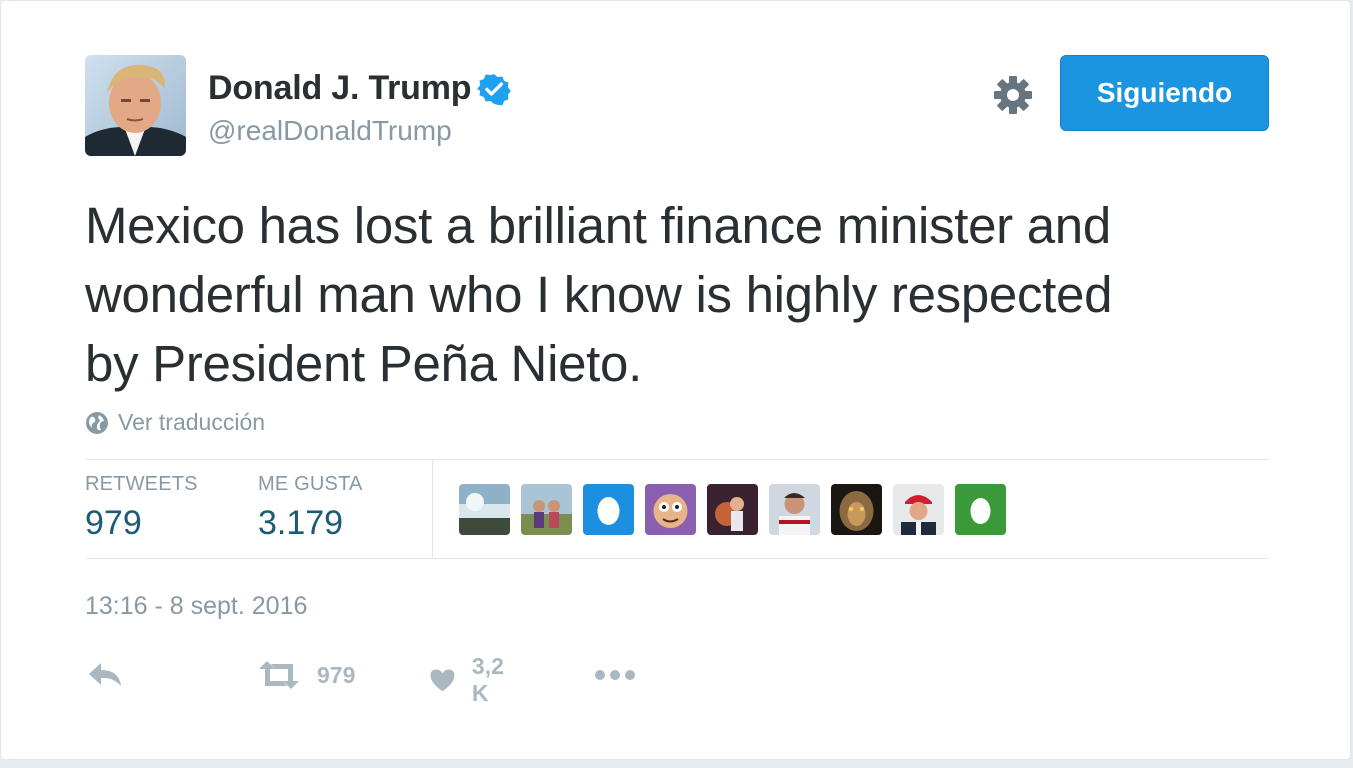 This screenshot has height=768, width=1353. I want to click on gear-icon, so click(1013, 95).